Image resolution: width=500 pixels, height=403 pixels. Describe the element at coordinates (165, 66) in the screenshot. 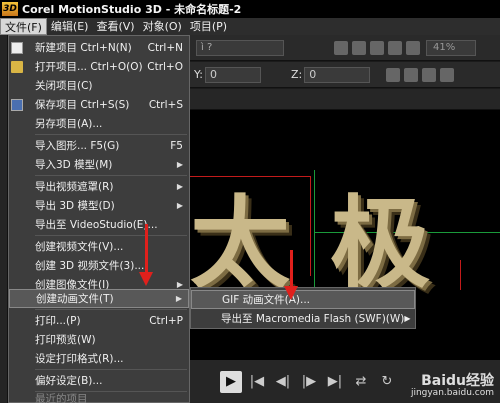

I see `shortcut-label: Ctrl+O` at that location.